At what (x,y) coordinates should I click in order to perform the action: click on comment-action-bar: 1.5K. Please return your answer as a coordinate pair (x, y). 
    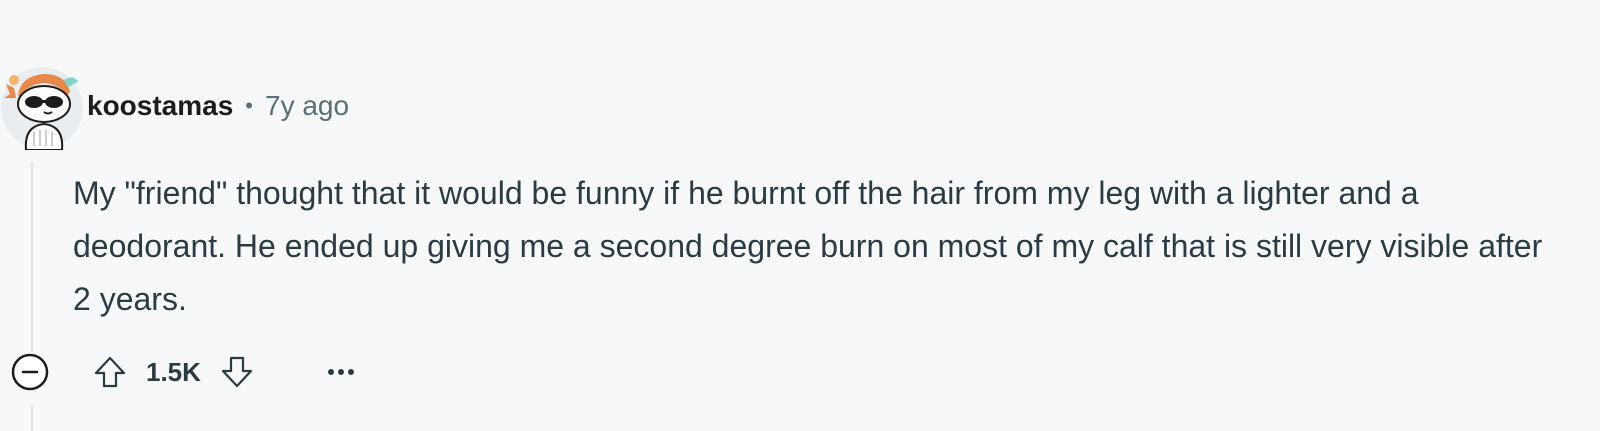
    Looking at the image, I should click on (186, 372).